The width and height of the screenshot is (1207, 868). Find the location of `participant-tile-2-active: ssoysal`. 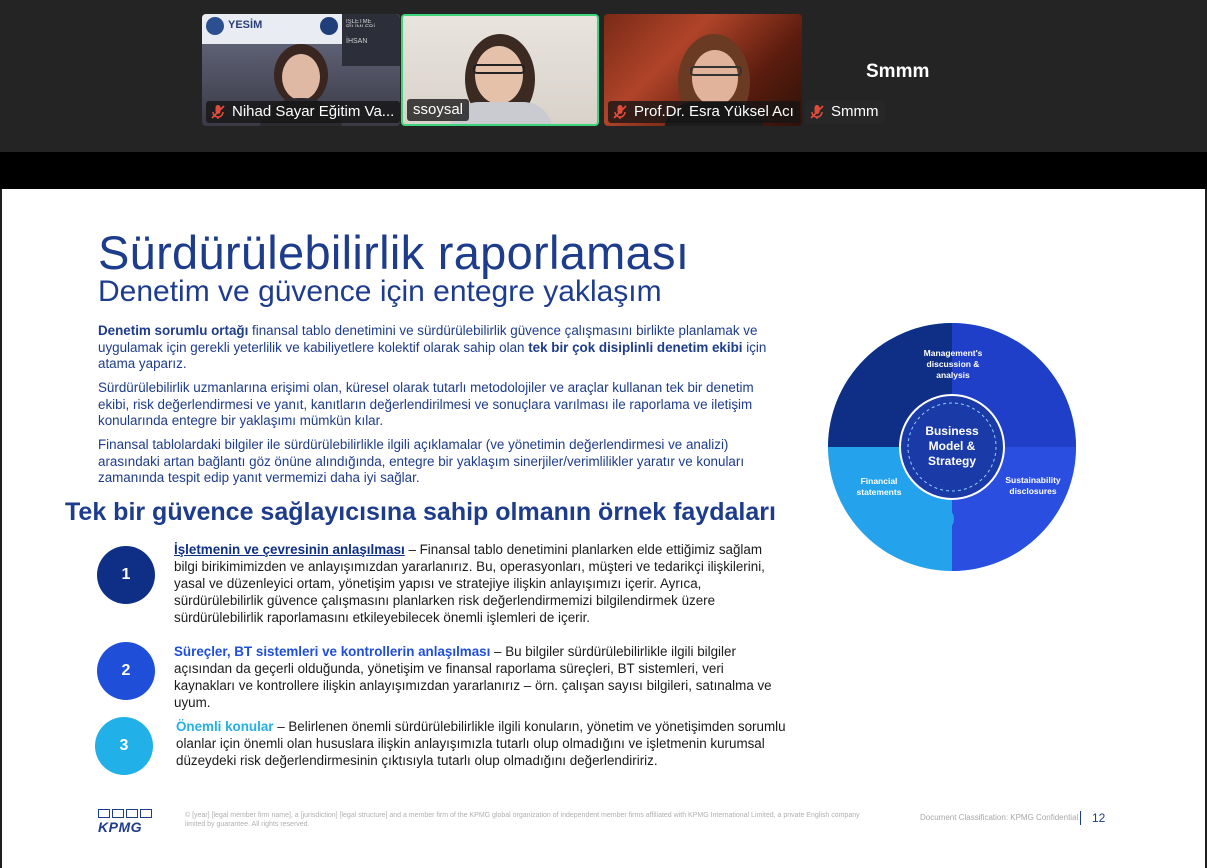

participant-tile-2-active: ssoysal is located at coordinates (500, 70).